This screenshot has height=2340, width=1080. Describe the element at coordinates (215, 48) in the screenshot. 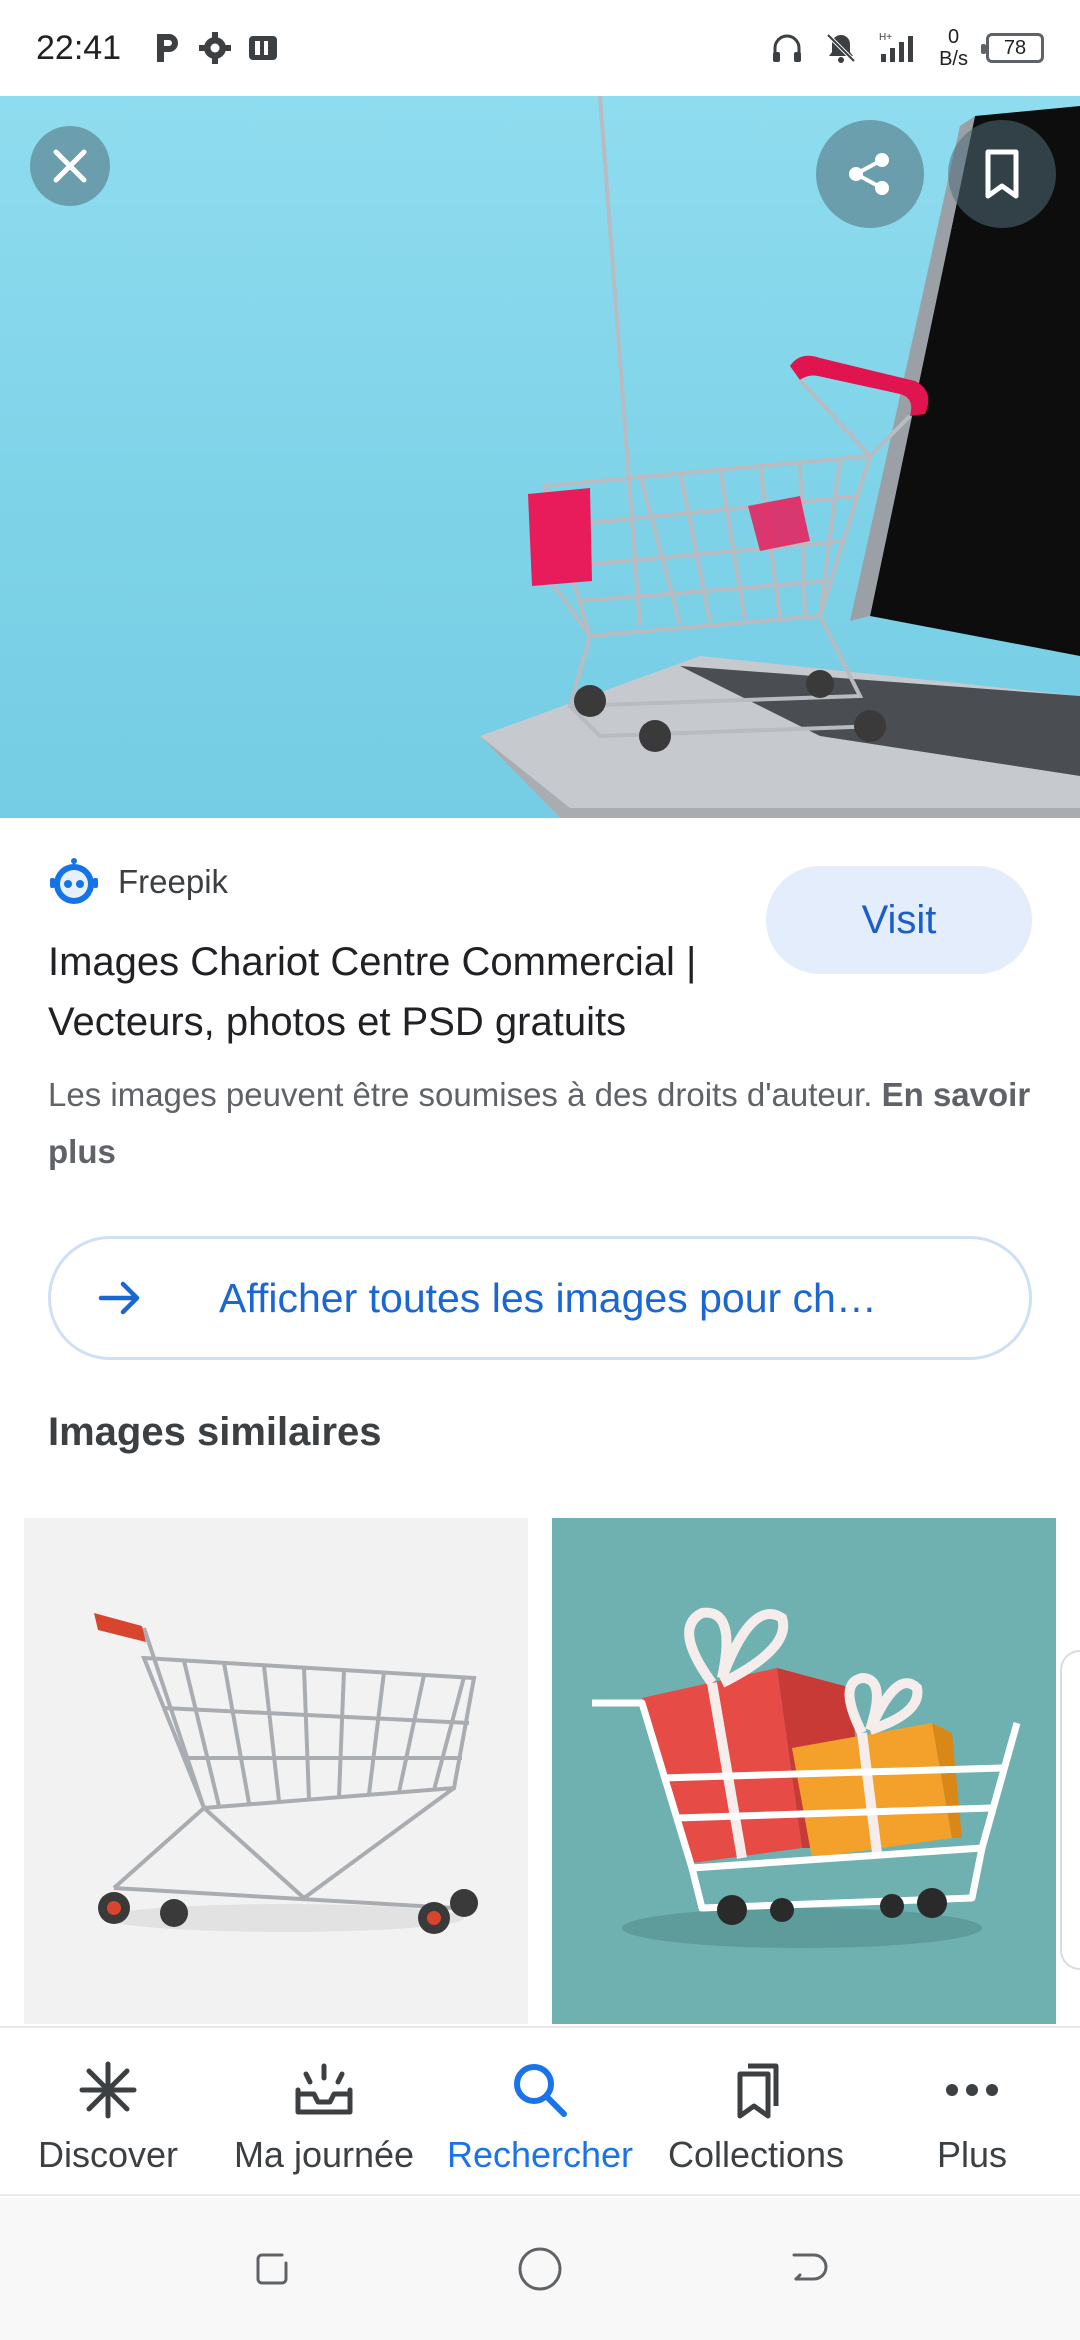

I see `settings-gear-icon` at that location.